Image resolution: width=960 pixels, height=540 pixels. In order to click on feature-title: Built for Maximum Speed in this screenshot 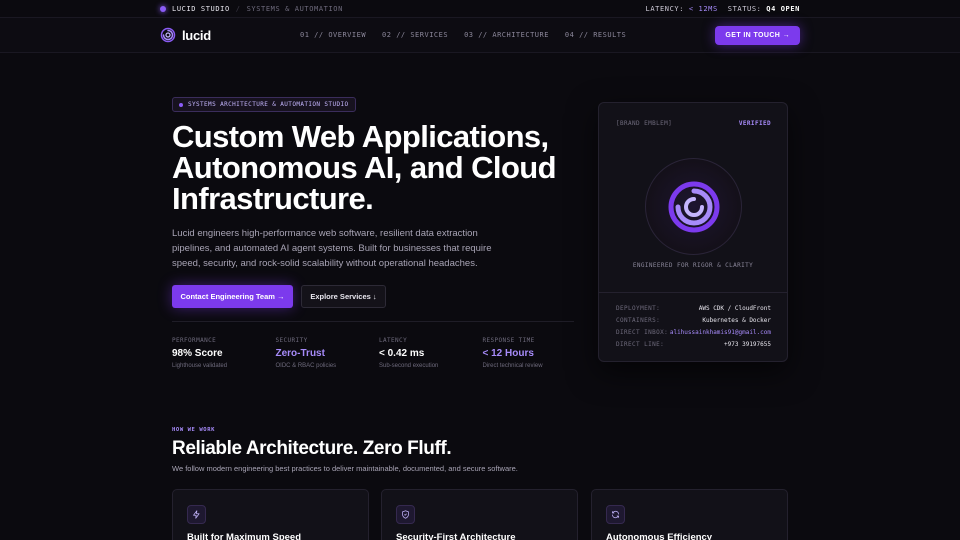, I will do `click(244, 536)`.